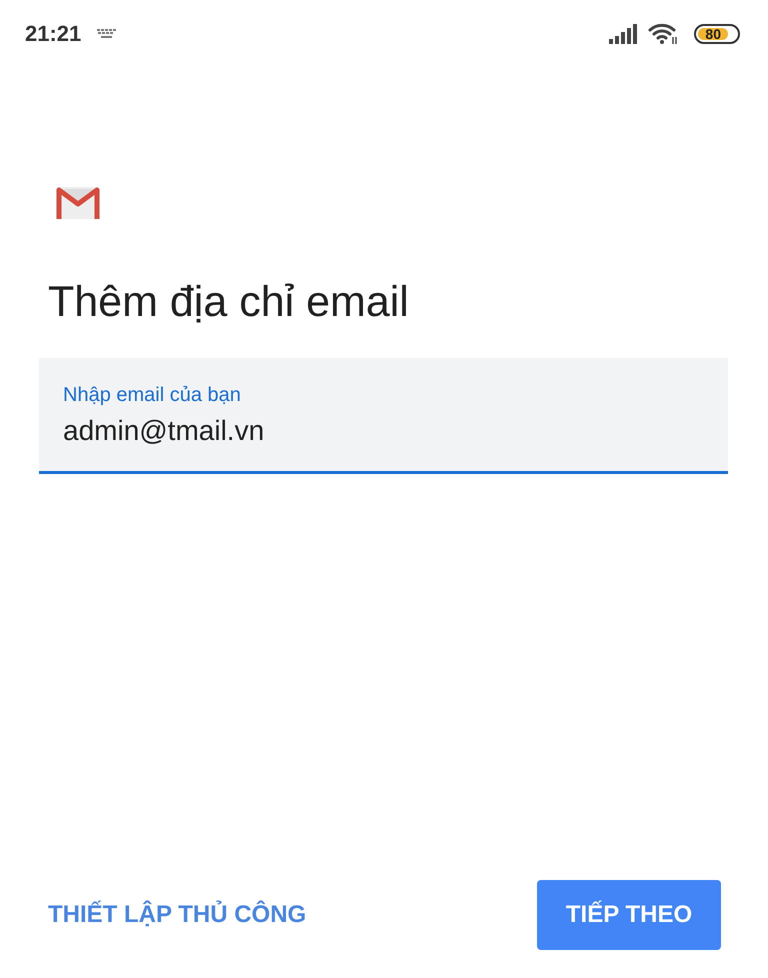  I want to click on battery-indicator: 80, so click(717, 34).